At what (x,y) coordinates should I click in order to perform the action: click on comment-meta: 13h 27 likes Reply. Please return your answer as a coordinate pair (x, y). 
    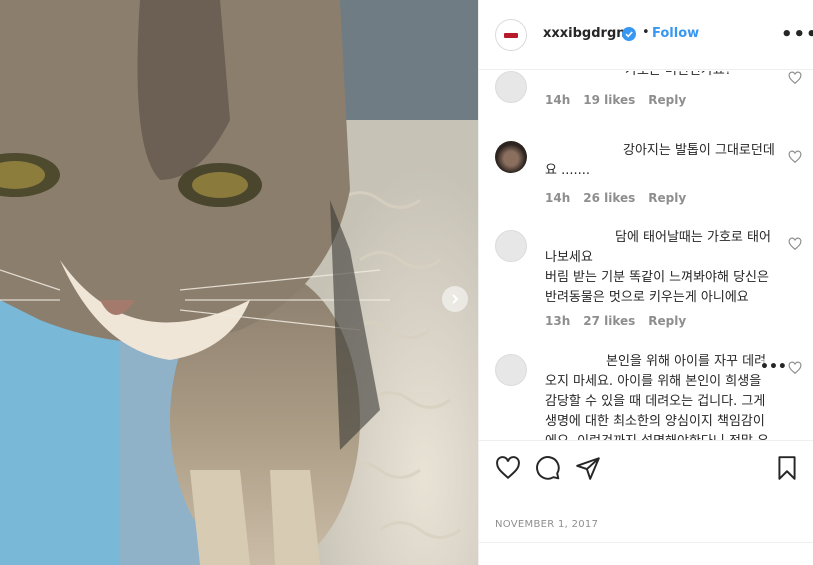
    Looking at the image, I should click on (622, 321).